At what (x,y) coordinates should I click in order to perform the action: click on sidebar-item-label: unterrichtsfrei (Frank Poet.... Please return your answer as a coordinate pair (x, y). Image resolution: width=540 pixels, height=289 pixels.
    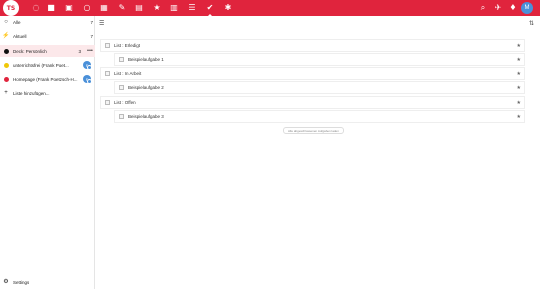
    Looking at the image, I should click on (41, 65).